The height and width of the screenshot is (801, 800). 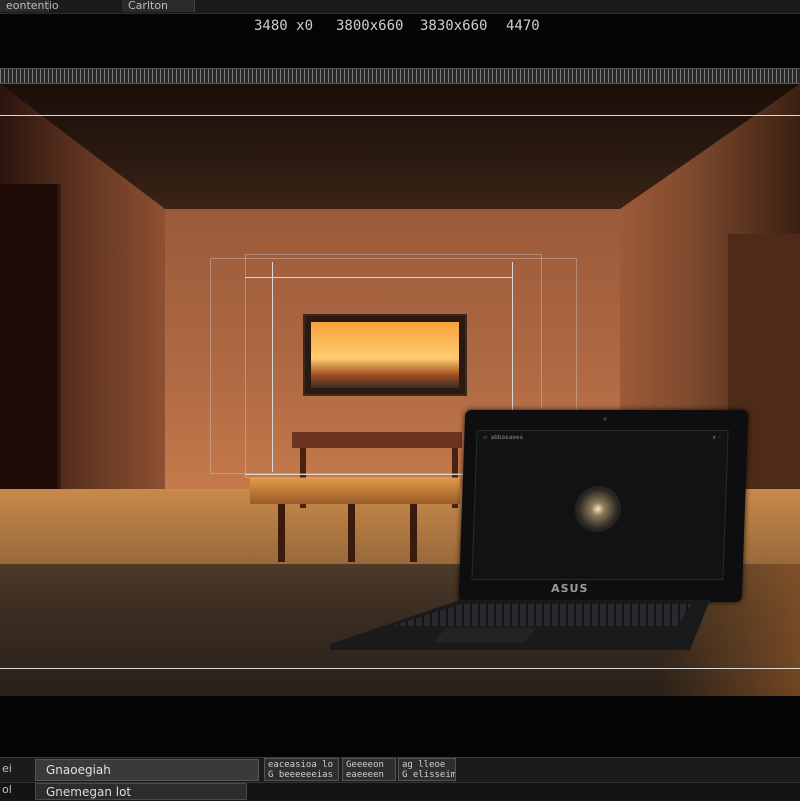 I want to click on crop-guide-left, so click(x=272, y=367).